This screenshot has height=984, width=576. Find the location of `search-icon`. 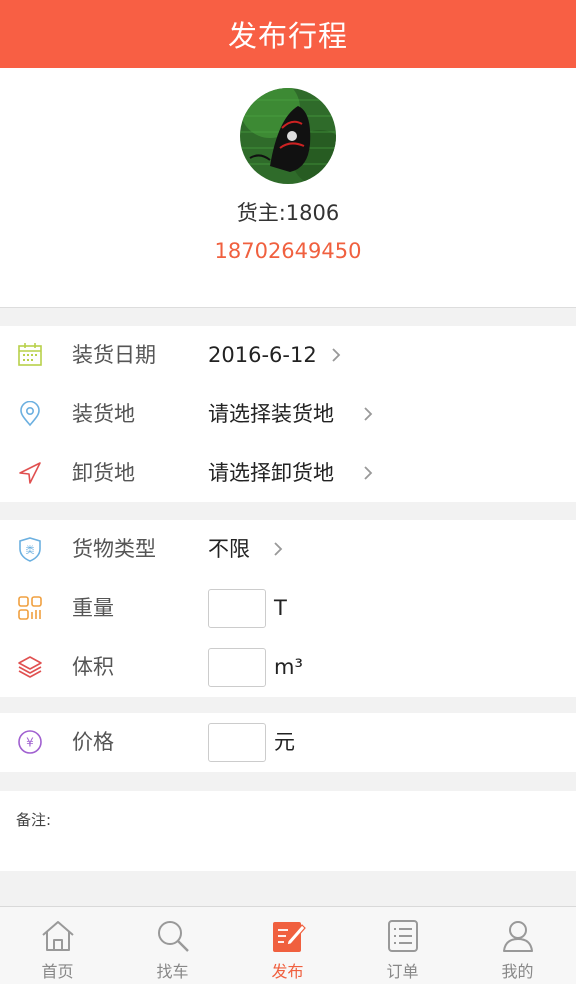

search-icon is located at coordinates (173, 936).